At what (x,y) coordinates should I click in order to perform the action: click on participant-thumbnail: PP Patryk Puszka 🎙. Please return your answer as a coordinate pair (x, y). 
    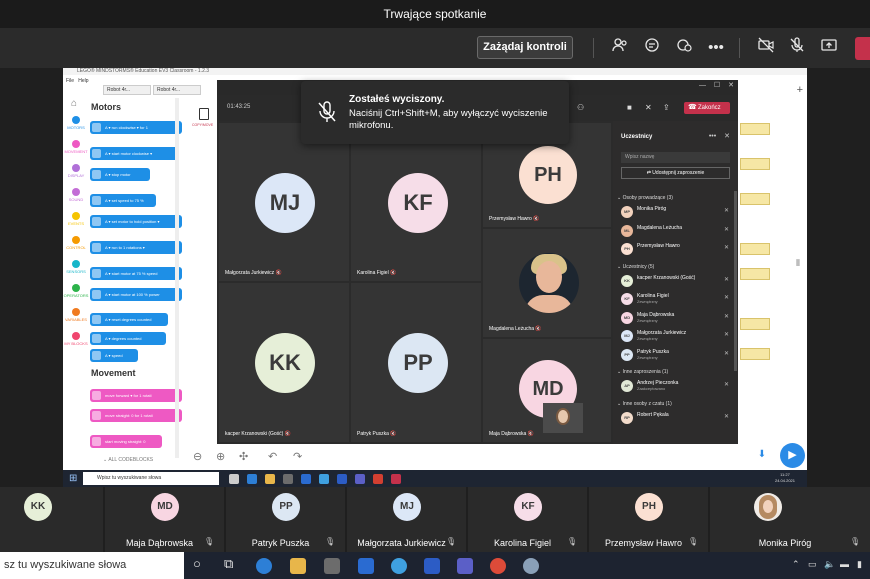
    Looking at the image, I should click on (285, 519).